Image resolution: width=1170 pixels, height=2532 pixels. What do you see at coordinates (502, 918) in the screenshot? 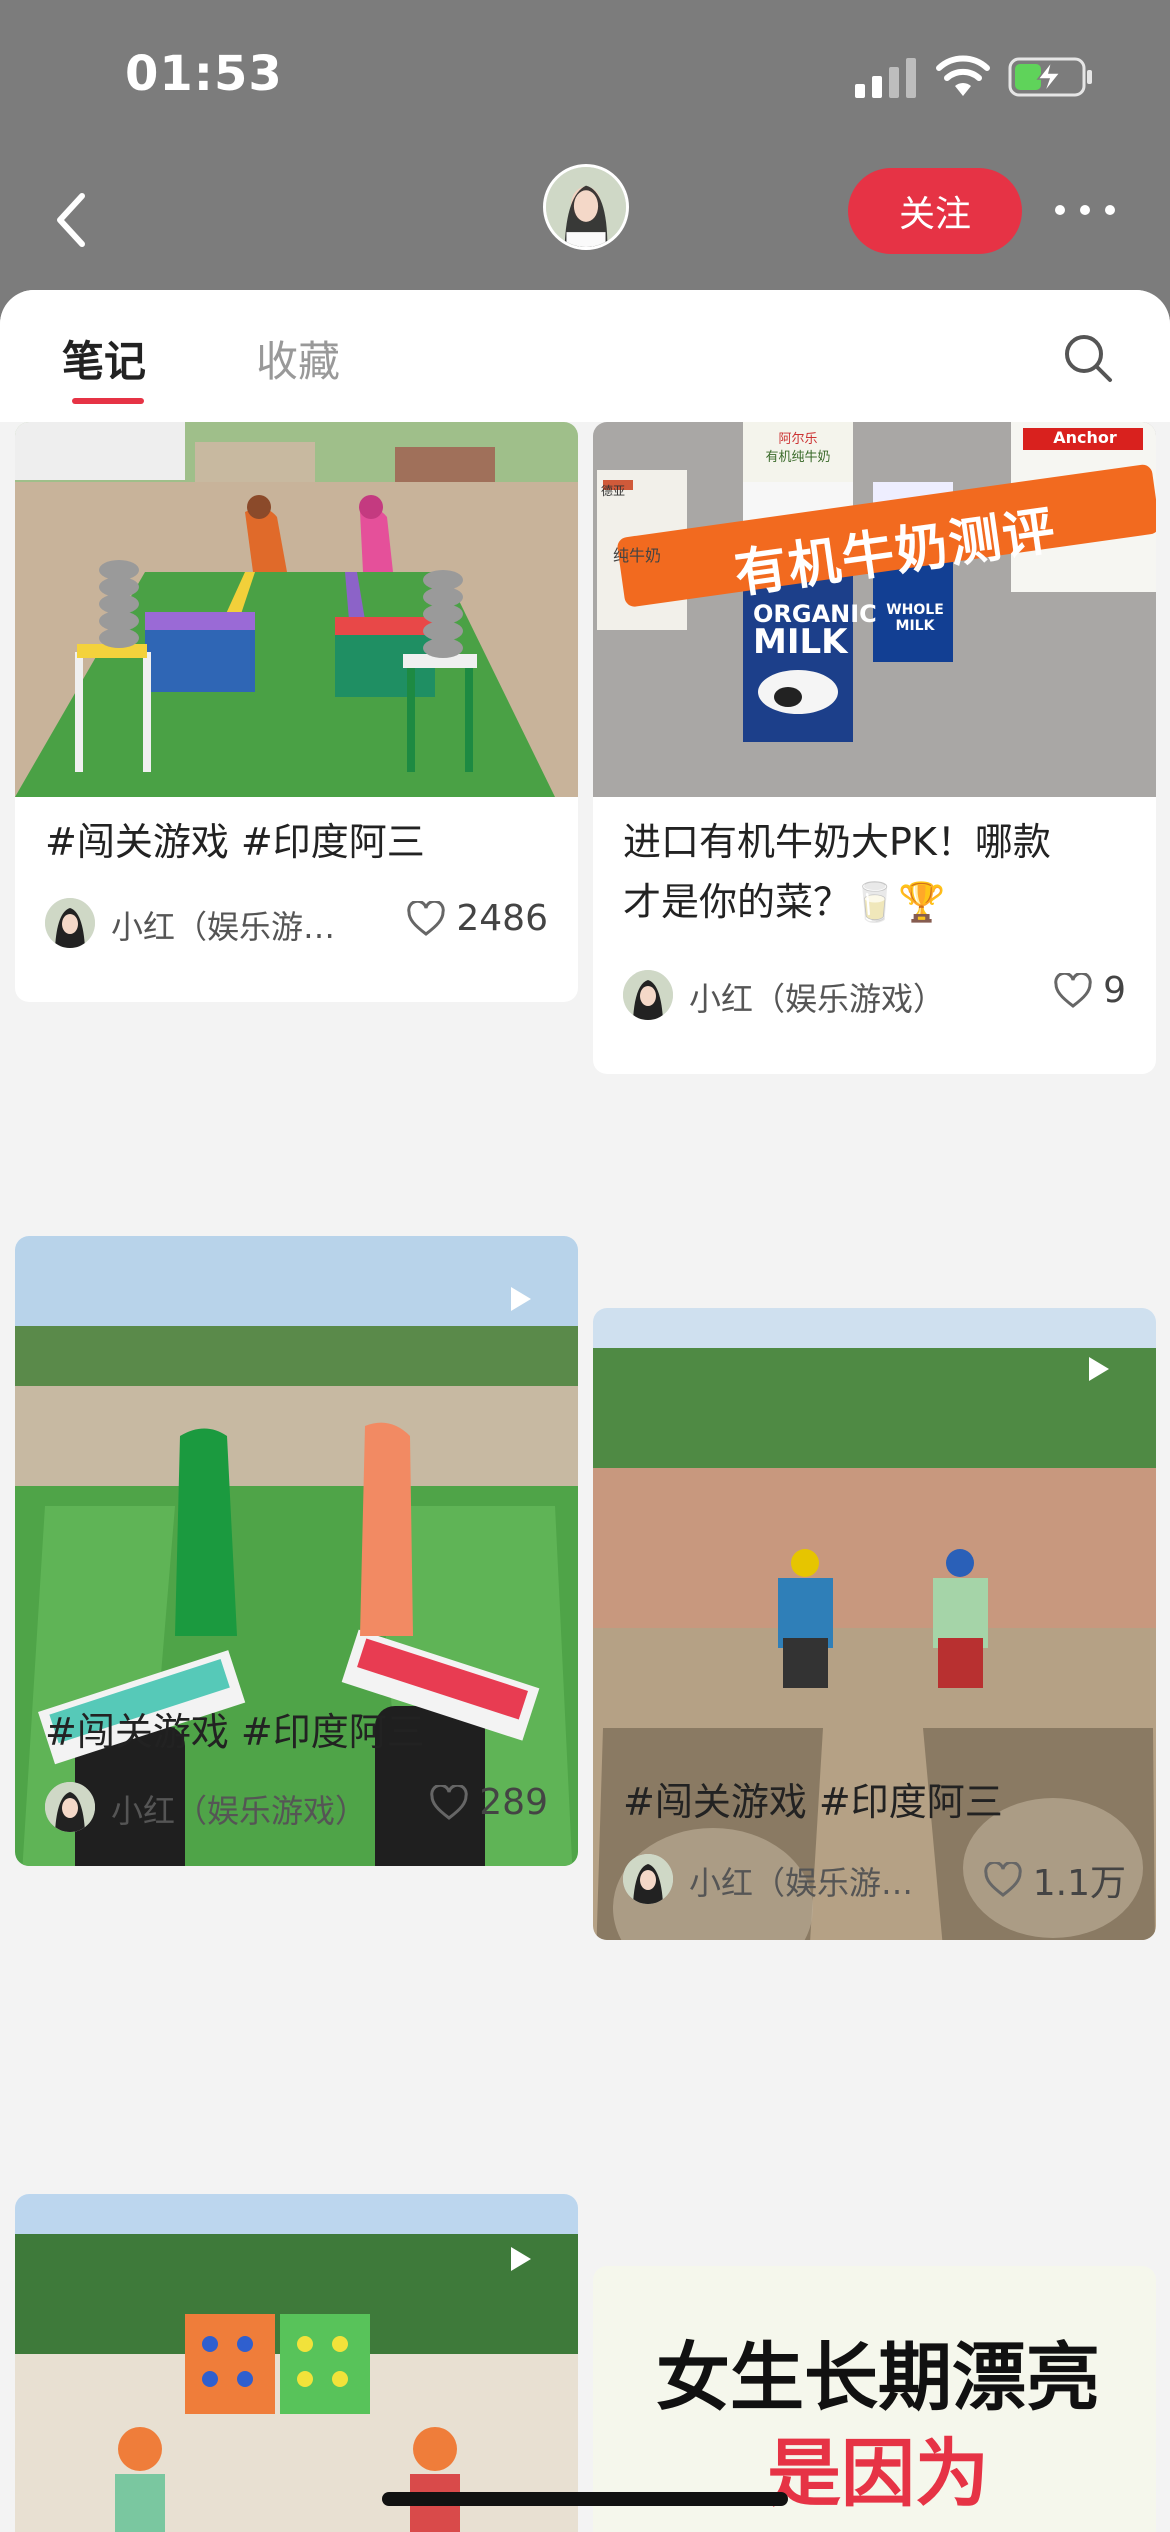
I see `like-count: 2486` at bounding box center [502, 918].